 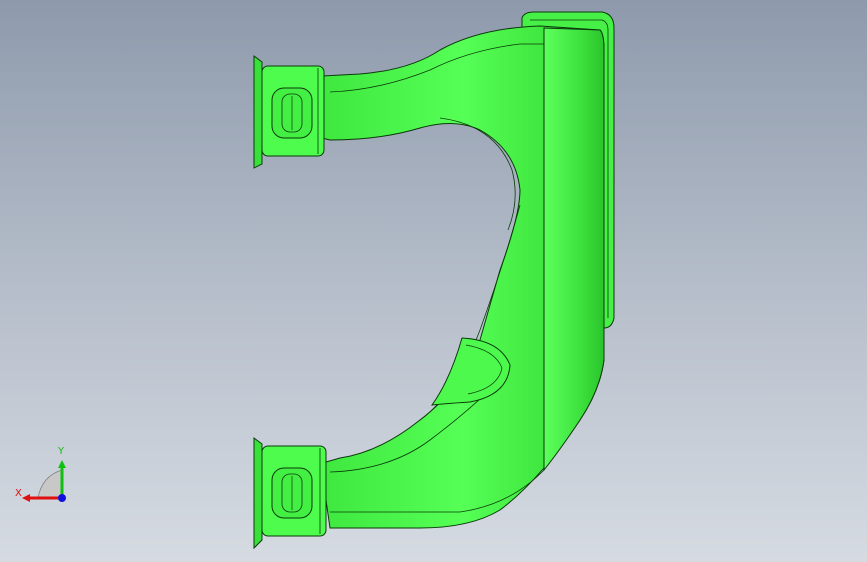 I want to click on triad-plane-icon, so click(x=50, y=484).